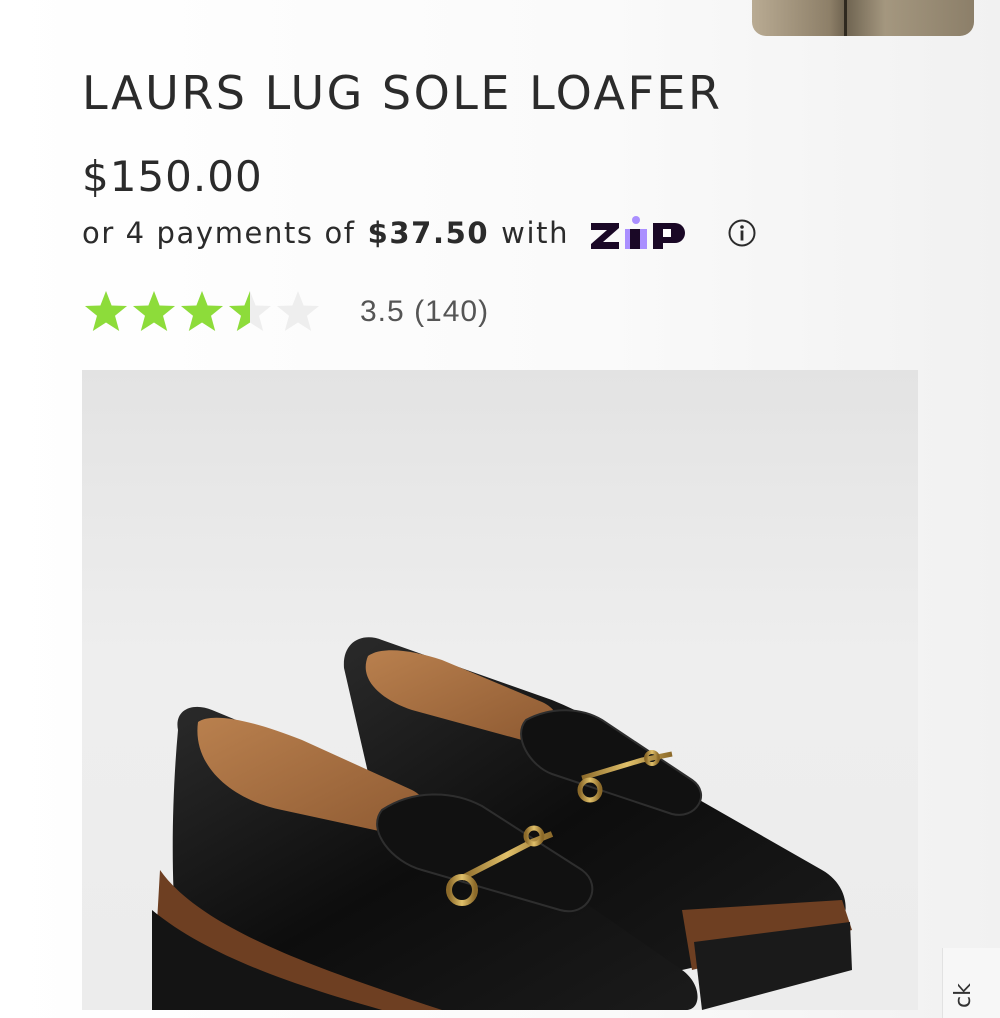 The image size is (1000, 1018). I want to click on thumbnail-seam, so click(845, 18).